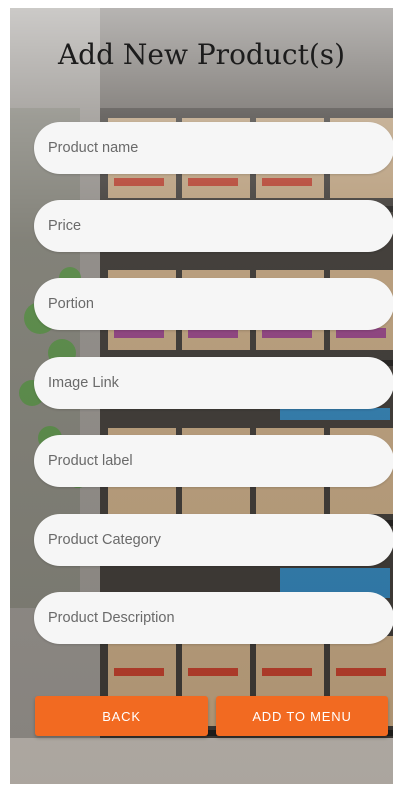 The height and width of the screenshot is (792, 403). Describe the element at coordinates (213, 304) in the screenshot. I see `portion-input` at that location.